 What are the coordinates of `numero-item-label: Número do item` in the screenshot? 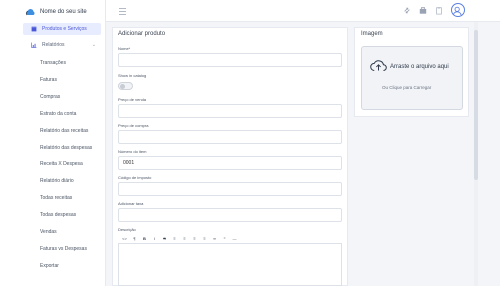 It's located at (132, 151).